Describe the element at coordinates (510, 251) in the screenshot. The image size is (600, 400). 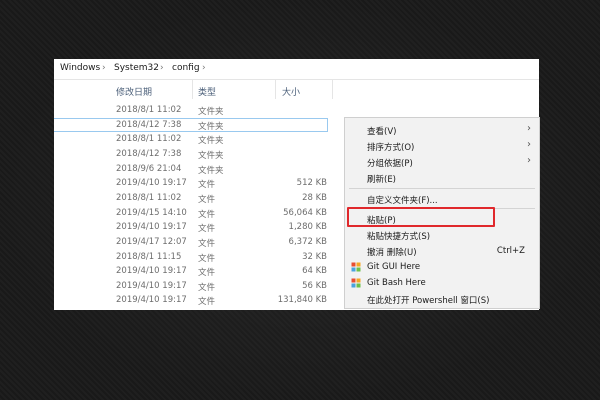
I see `keyboard-shortcut: Ctrl+Z` at that location.